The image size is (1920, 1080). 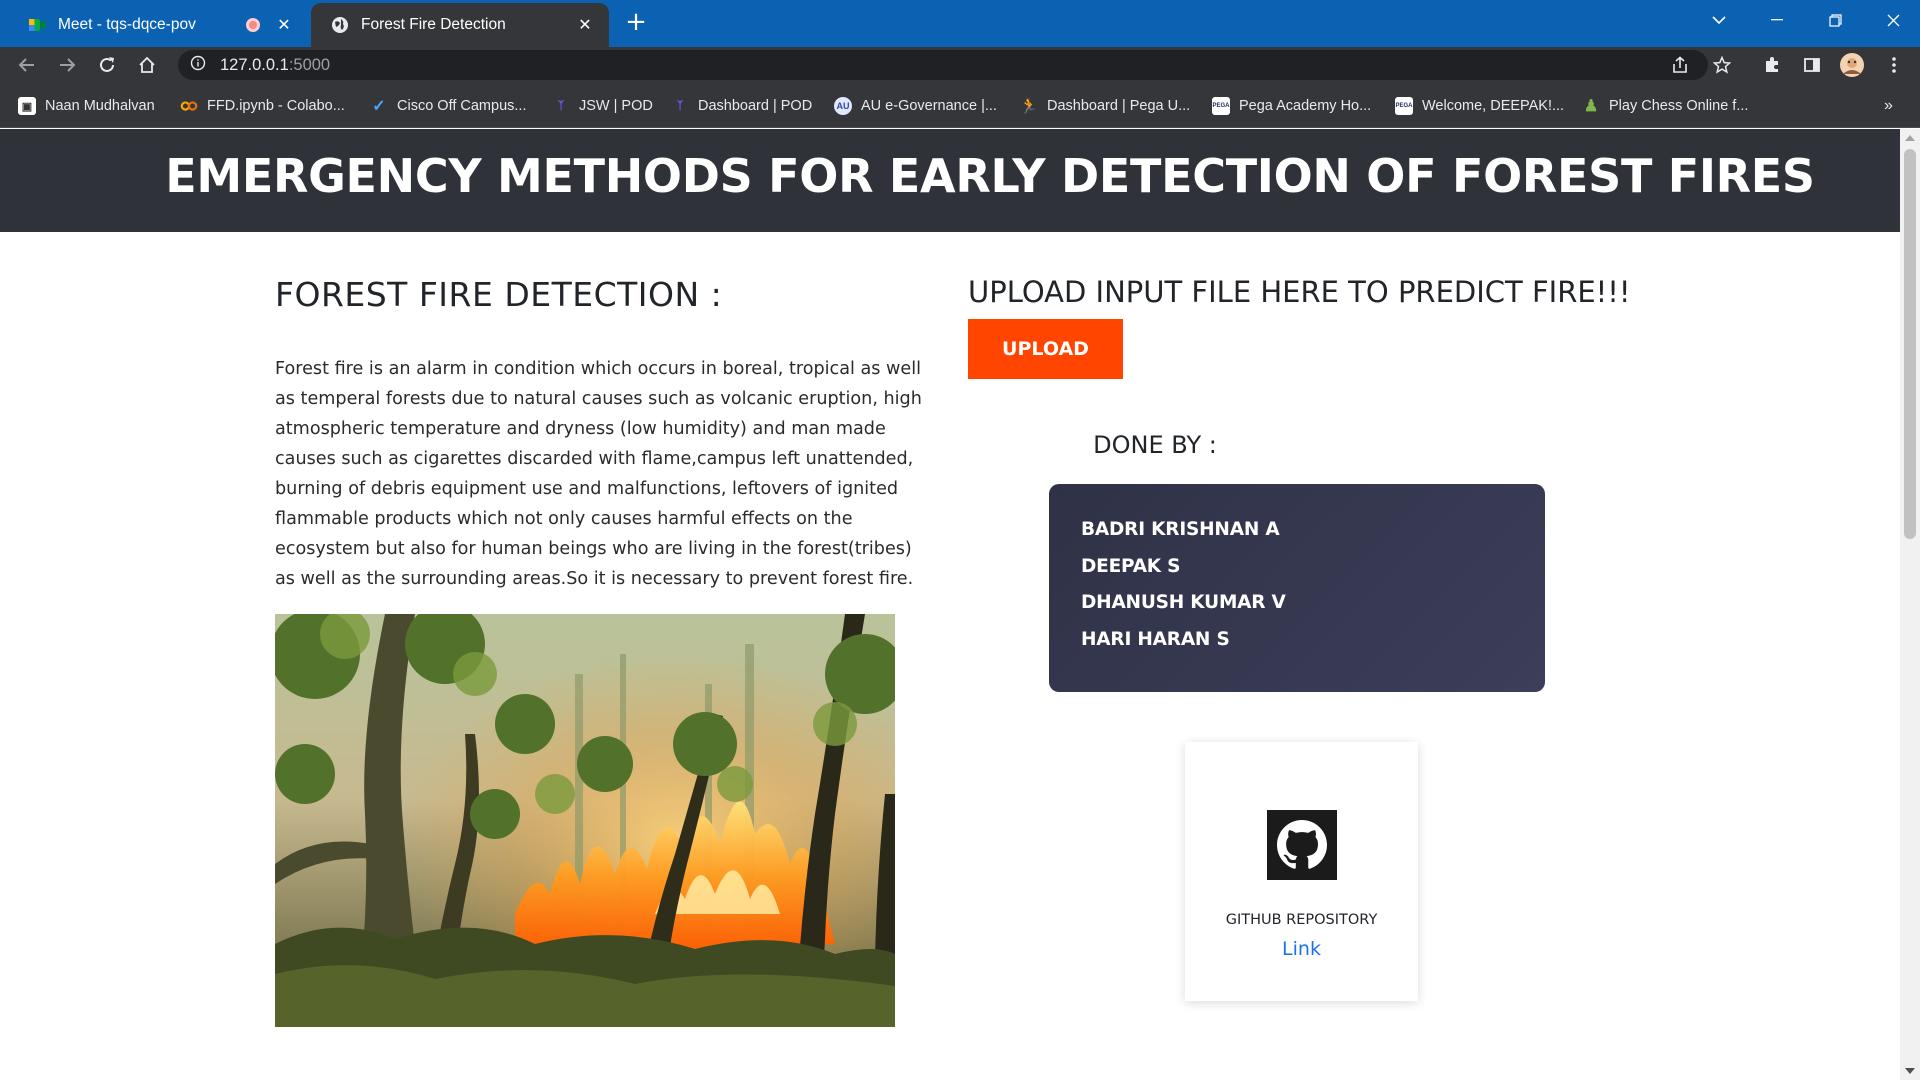 What do you see at coordinates (27, 106) in the screenshot?
I see `naan-mudhalvan-icon: ▣` at bounding box center [27, 106].